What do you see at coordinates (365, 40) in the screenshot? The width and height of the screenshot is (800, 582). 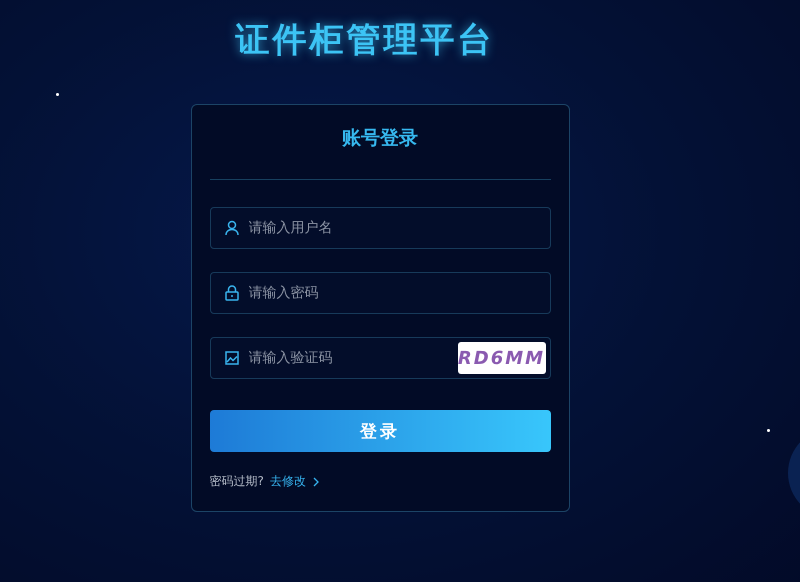 I see `page-title: 证件柜管理平台` at bounding box center [365, 40].